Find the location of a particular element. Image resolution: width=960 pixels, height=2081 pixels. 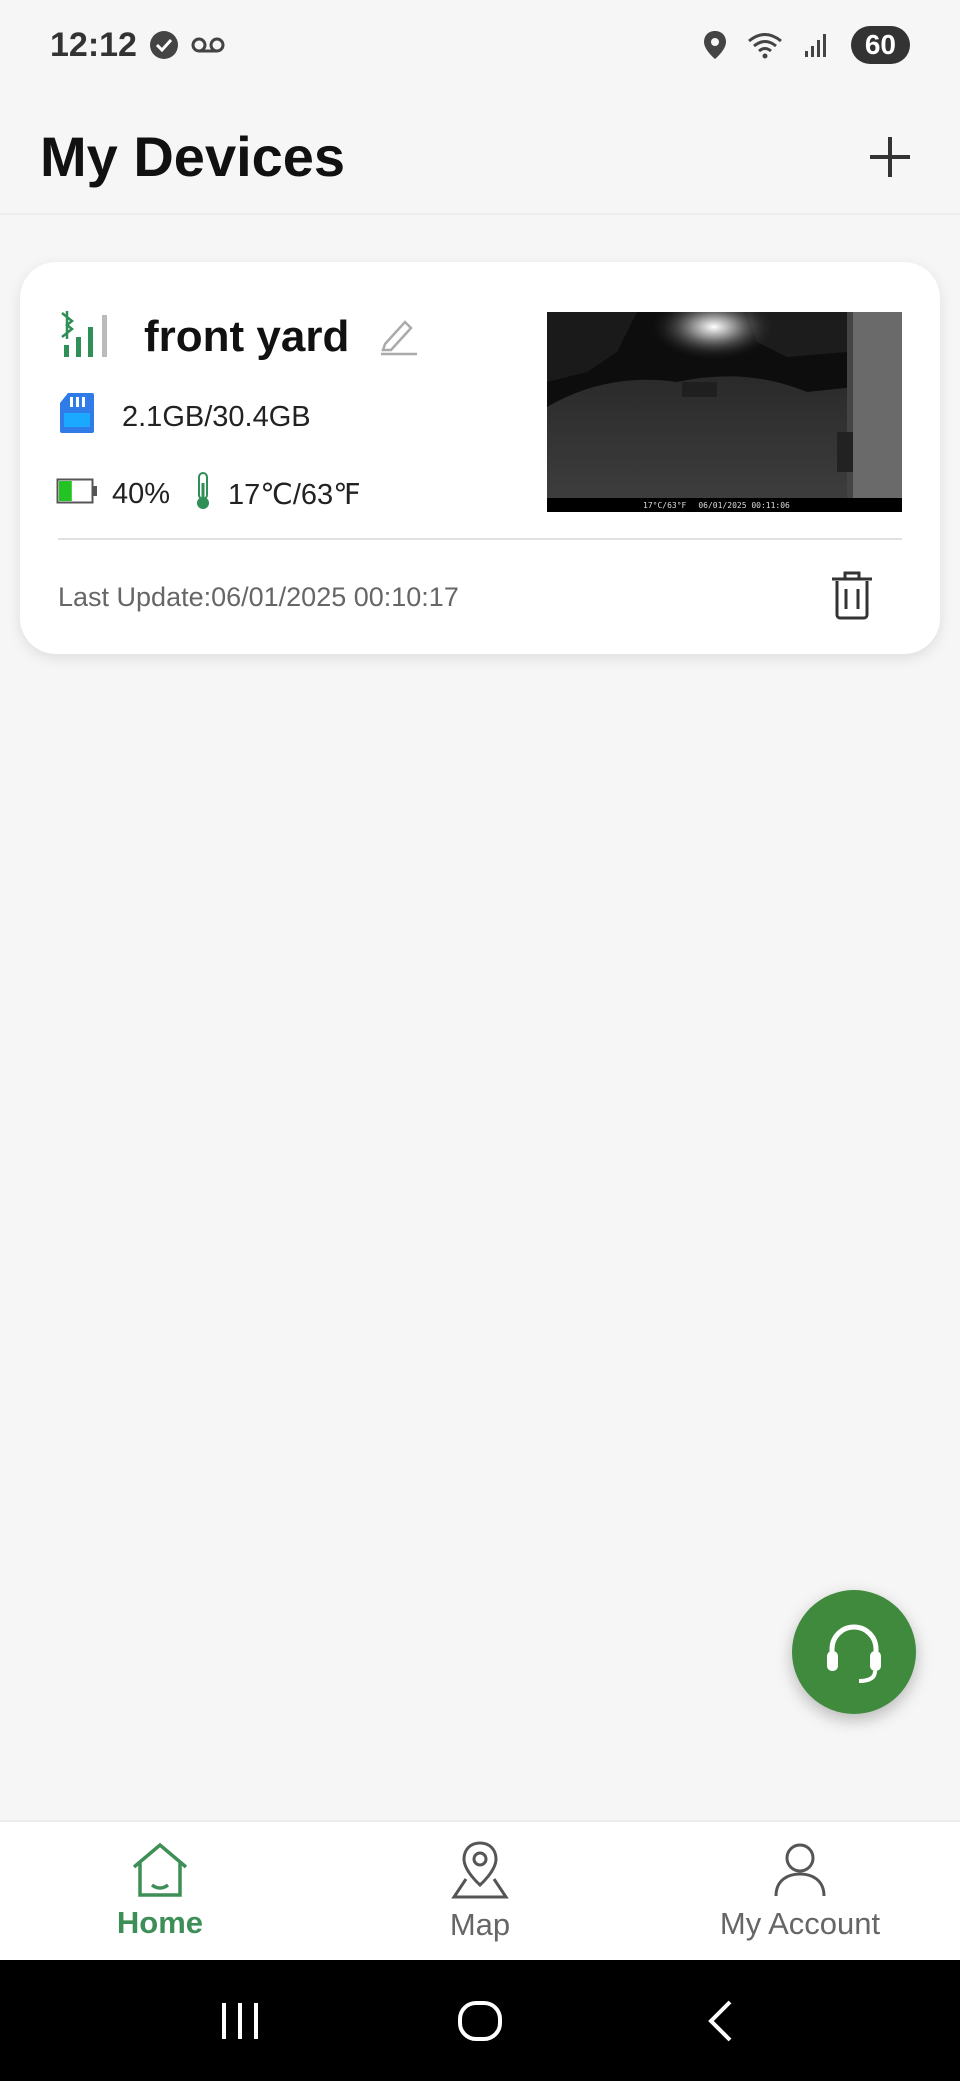

nav-map: Map is located at coordinates (480, 1891).